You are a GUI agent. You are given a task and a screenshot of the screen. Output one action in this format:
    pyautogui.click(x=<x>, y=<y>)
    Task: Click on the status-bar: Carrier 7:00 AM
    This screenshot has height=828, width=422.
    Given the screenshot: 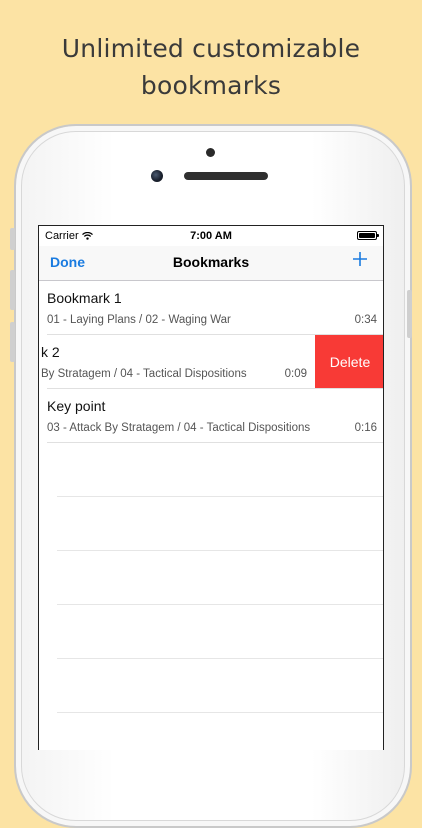 What is the action you would take?
    pyautogui.click(x=211, y=236)
    